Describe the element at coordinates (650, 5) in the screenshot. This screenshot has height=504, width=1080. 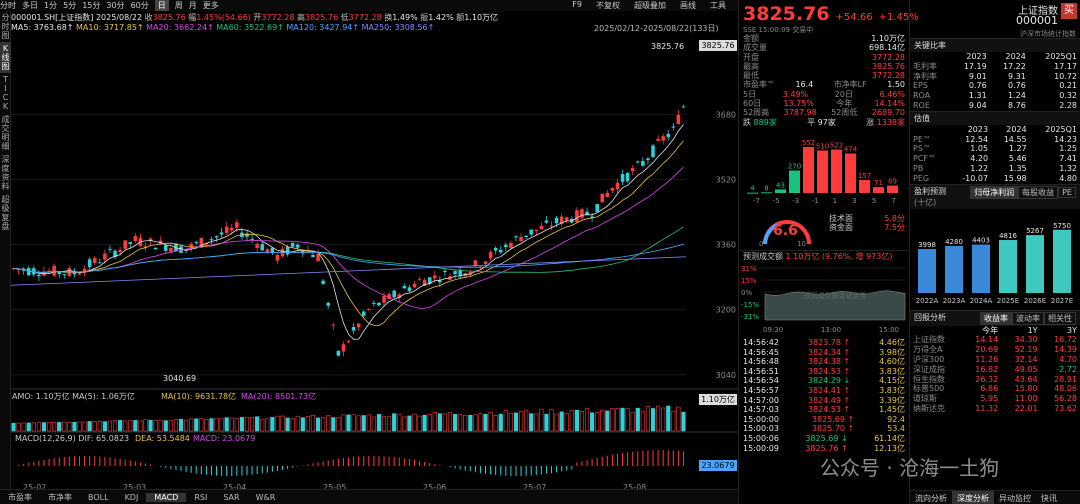
I see `toolbar-btn-2: 超级叠加` at that location.